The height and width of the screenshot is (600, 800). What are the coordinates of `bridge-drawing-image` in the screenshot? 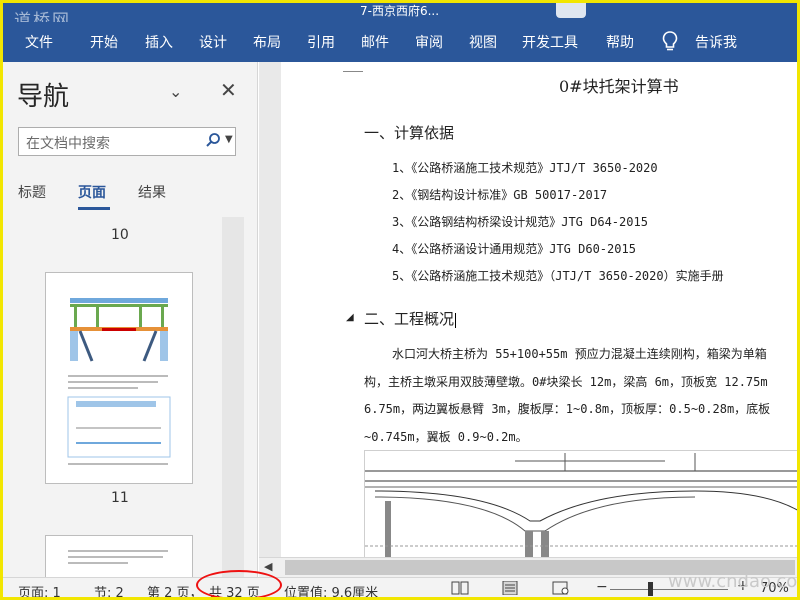 It's located at (582, 505).